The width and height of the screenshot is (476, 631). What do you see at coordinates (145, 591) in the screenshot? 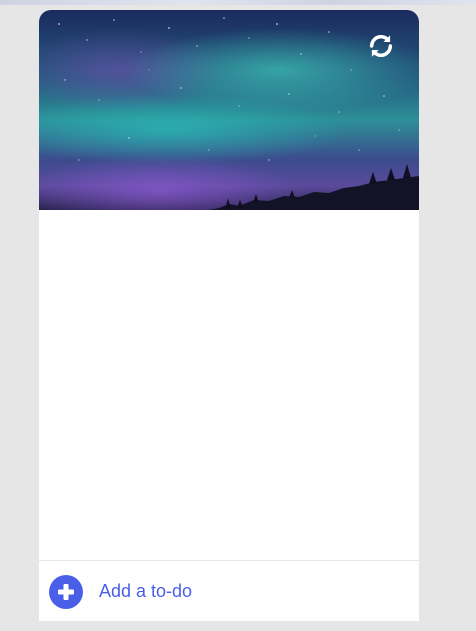
I see `add-todo-label: Add a to-do` at bounding box center [145, 591].